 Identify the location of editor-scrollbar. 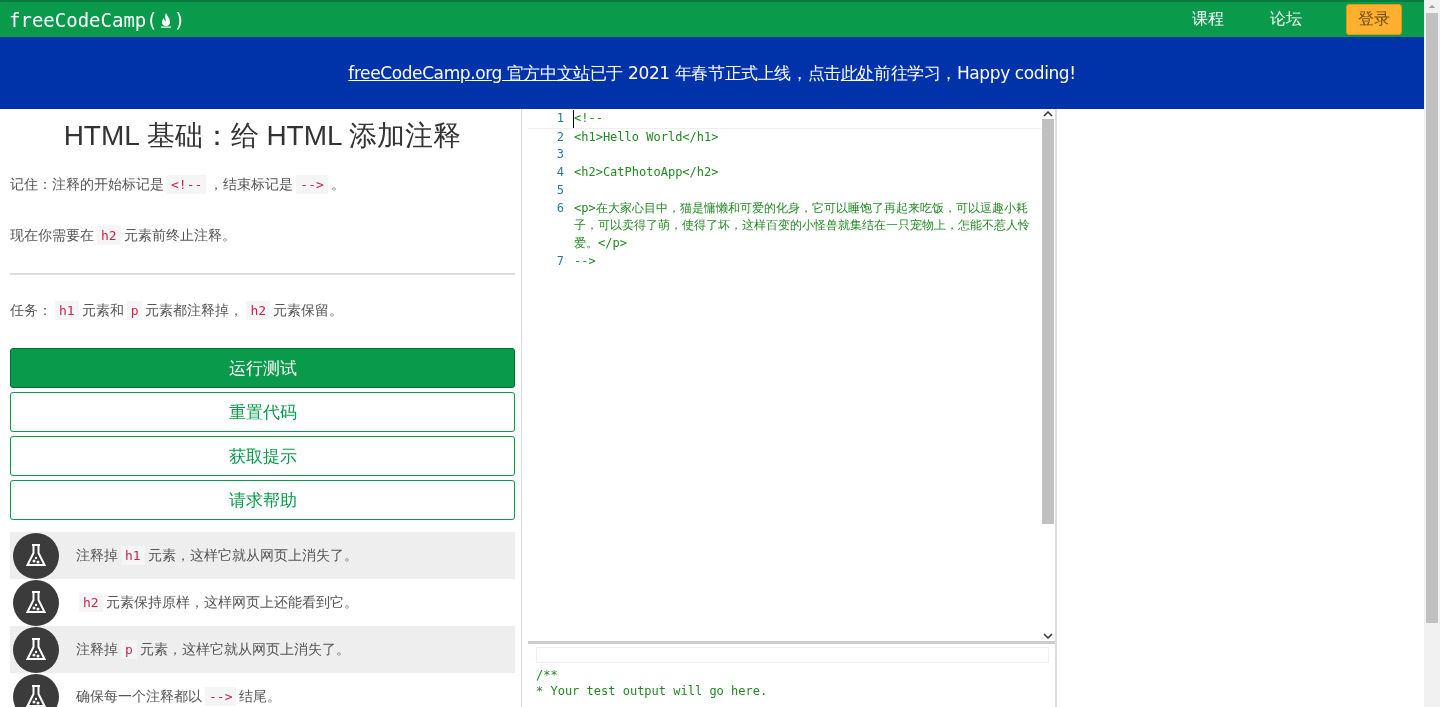
(1048, 375).